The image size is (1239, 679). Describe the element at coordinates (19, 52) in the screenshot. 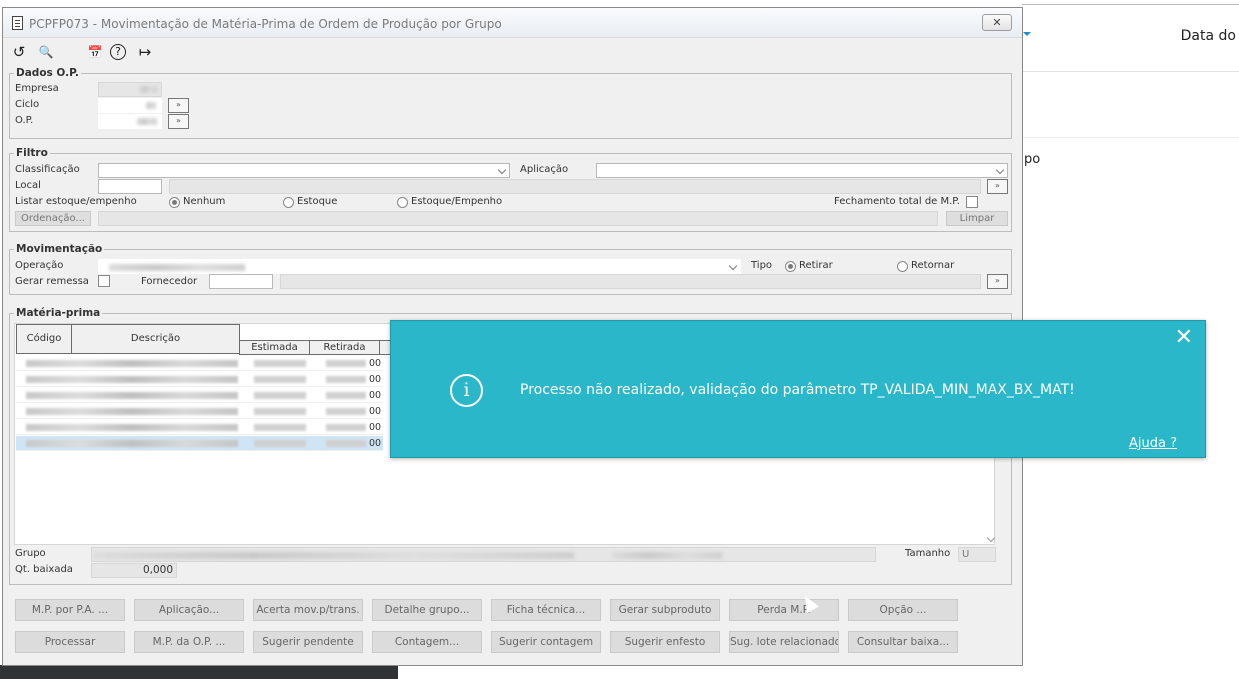

I see `undo-icon: ↺` at that location.